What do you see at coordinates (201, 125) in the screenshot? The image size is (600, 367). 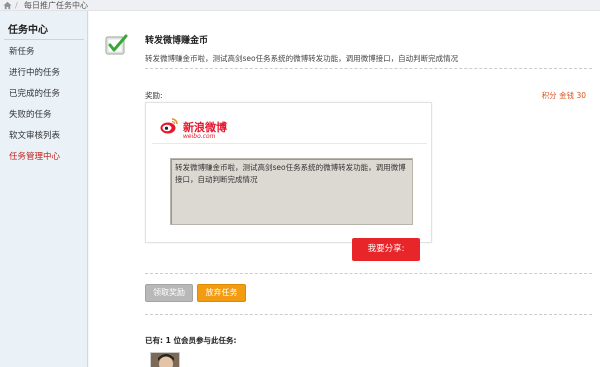 I see `weibo-logo: 新浪微博 weibo.com` at bounding box center [201, 125].